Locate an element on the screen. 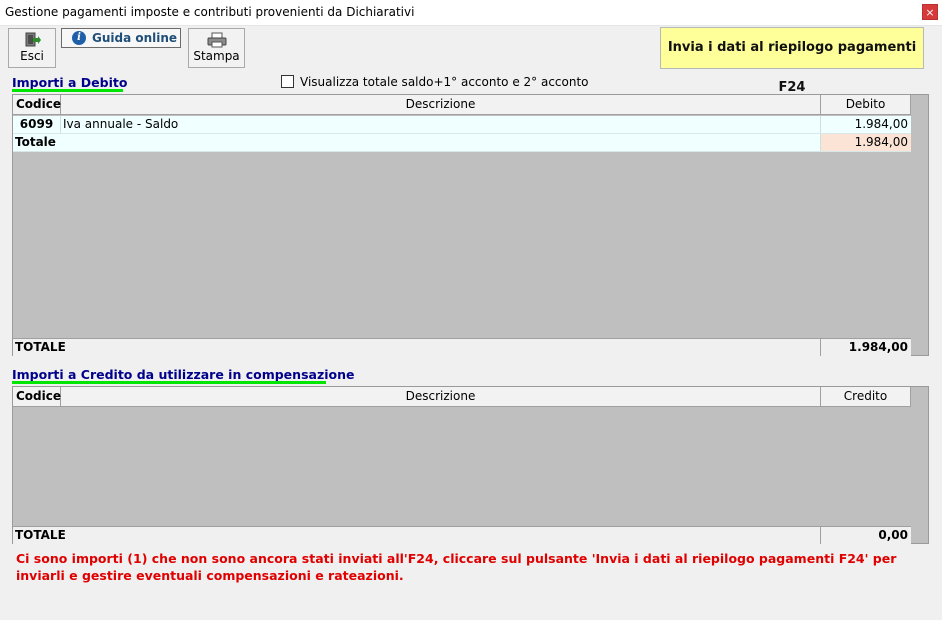 The width and height of the screenshot is (942, 620). invia-f24-button: Invia i dati al riepilogo pagamenti F24 is located at coordinates (792, 61).